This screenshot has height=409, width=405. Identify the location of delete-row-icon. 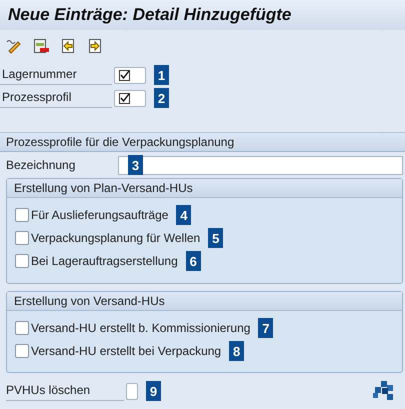
(41, 46).